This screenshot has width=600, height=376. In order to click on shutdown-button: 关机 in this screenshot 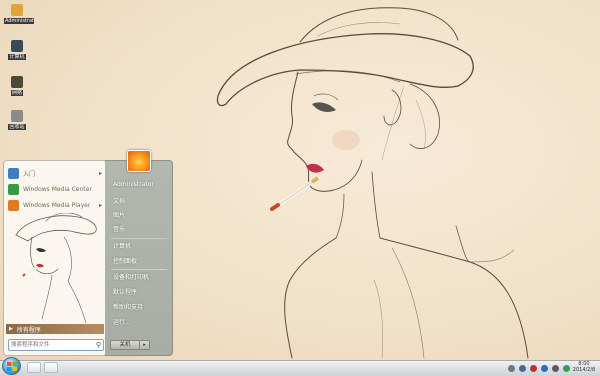, I will do `click(125, 345)`.